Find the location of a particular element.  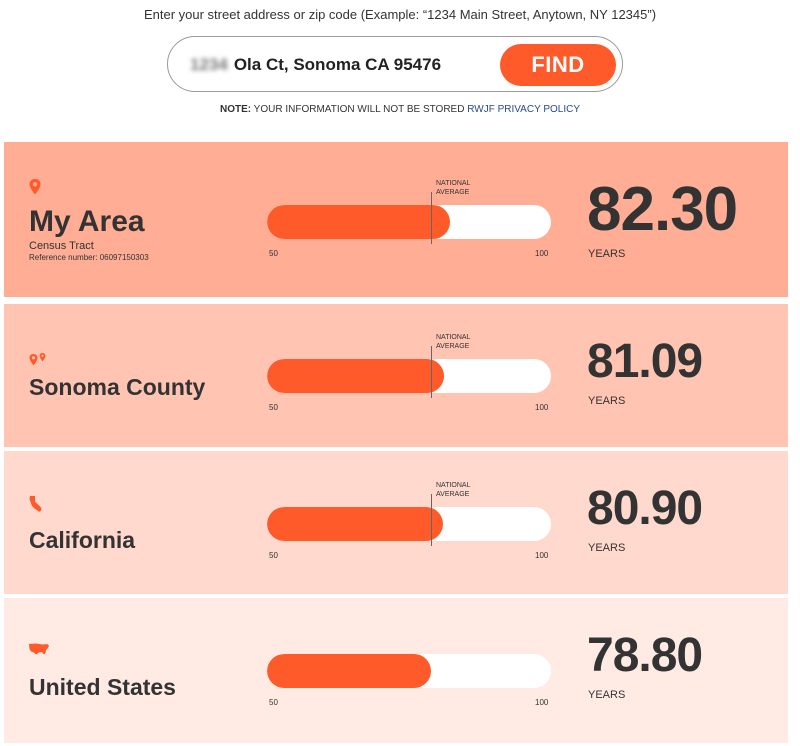

life-expectancy-value: 78.80 is located at coordinates (645, 655).